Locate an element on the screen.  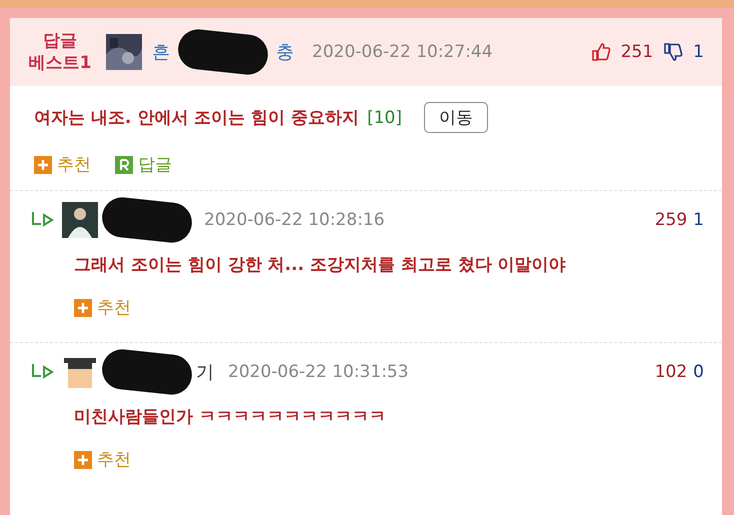
comment-text: 여자는 내조. 안에서 조이는 힘이 중요하지 is located at coordinates (197, 118).